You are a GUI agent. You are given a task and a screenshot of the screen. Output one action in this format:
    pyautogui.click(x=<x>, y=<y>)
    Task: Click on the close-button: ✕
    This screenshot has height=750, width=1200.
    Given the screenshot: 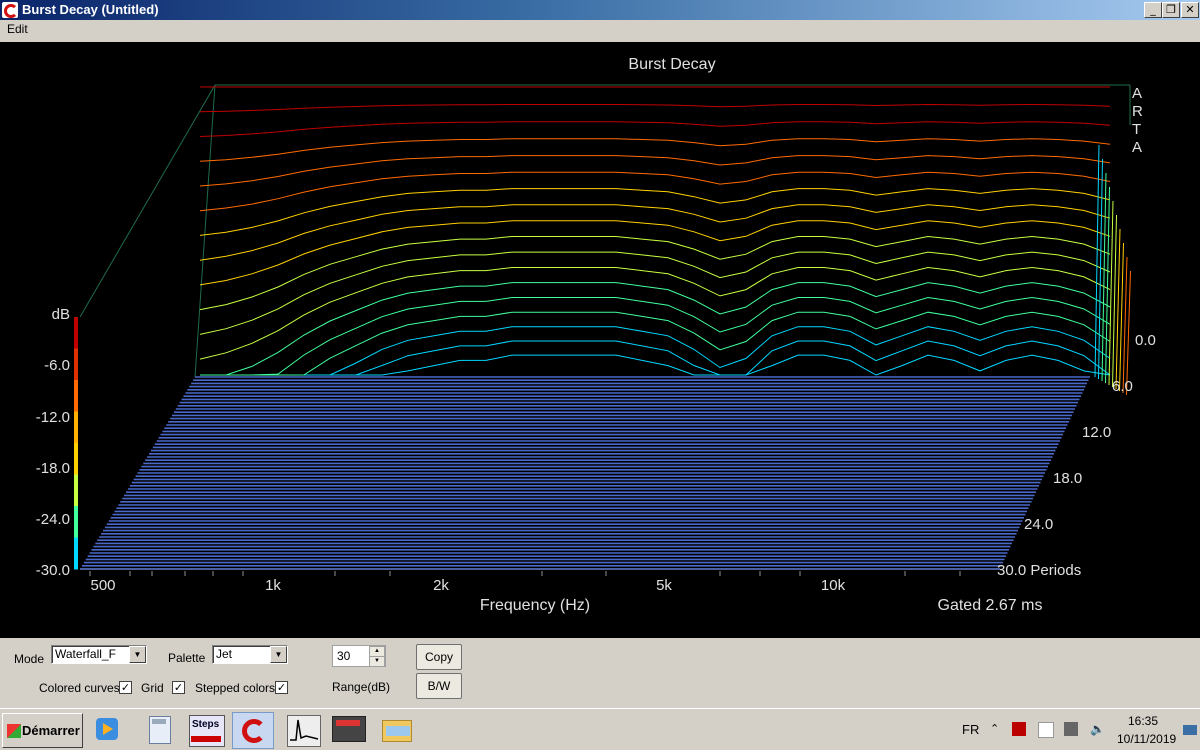 What is the action you would take?
    pyautogui.click(x=1190, y=10)
    